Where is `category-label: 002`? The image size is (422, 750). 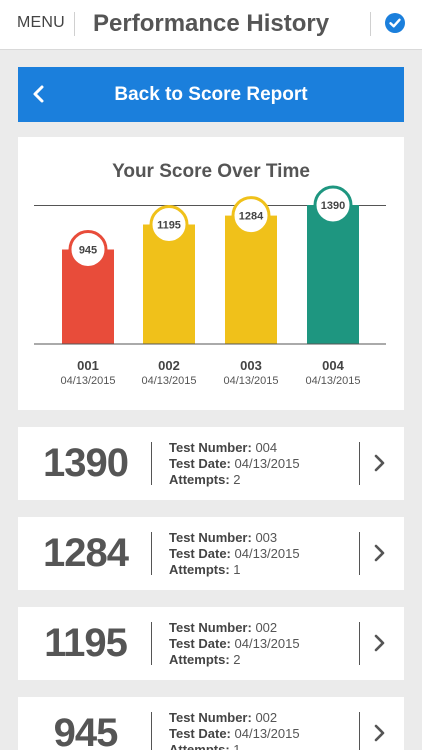 category-label: 002 is located at coordinates (169, 365).